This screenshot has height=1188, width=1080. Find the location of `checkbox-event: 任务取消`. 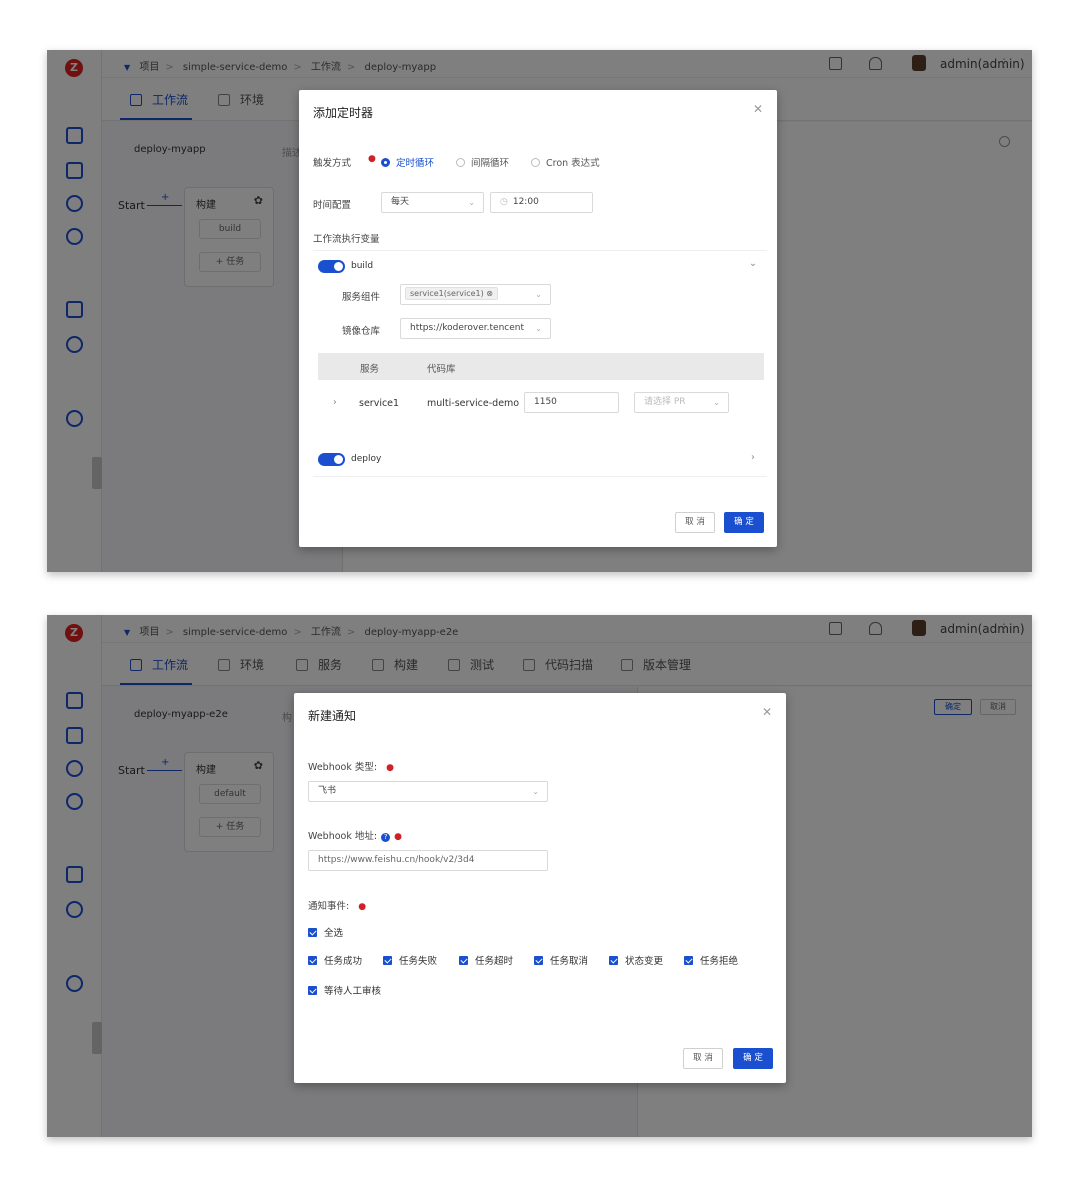

checkbox-event: 任务取消 is located at coordinates (561, 960).